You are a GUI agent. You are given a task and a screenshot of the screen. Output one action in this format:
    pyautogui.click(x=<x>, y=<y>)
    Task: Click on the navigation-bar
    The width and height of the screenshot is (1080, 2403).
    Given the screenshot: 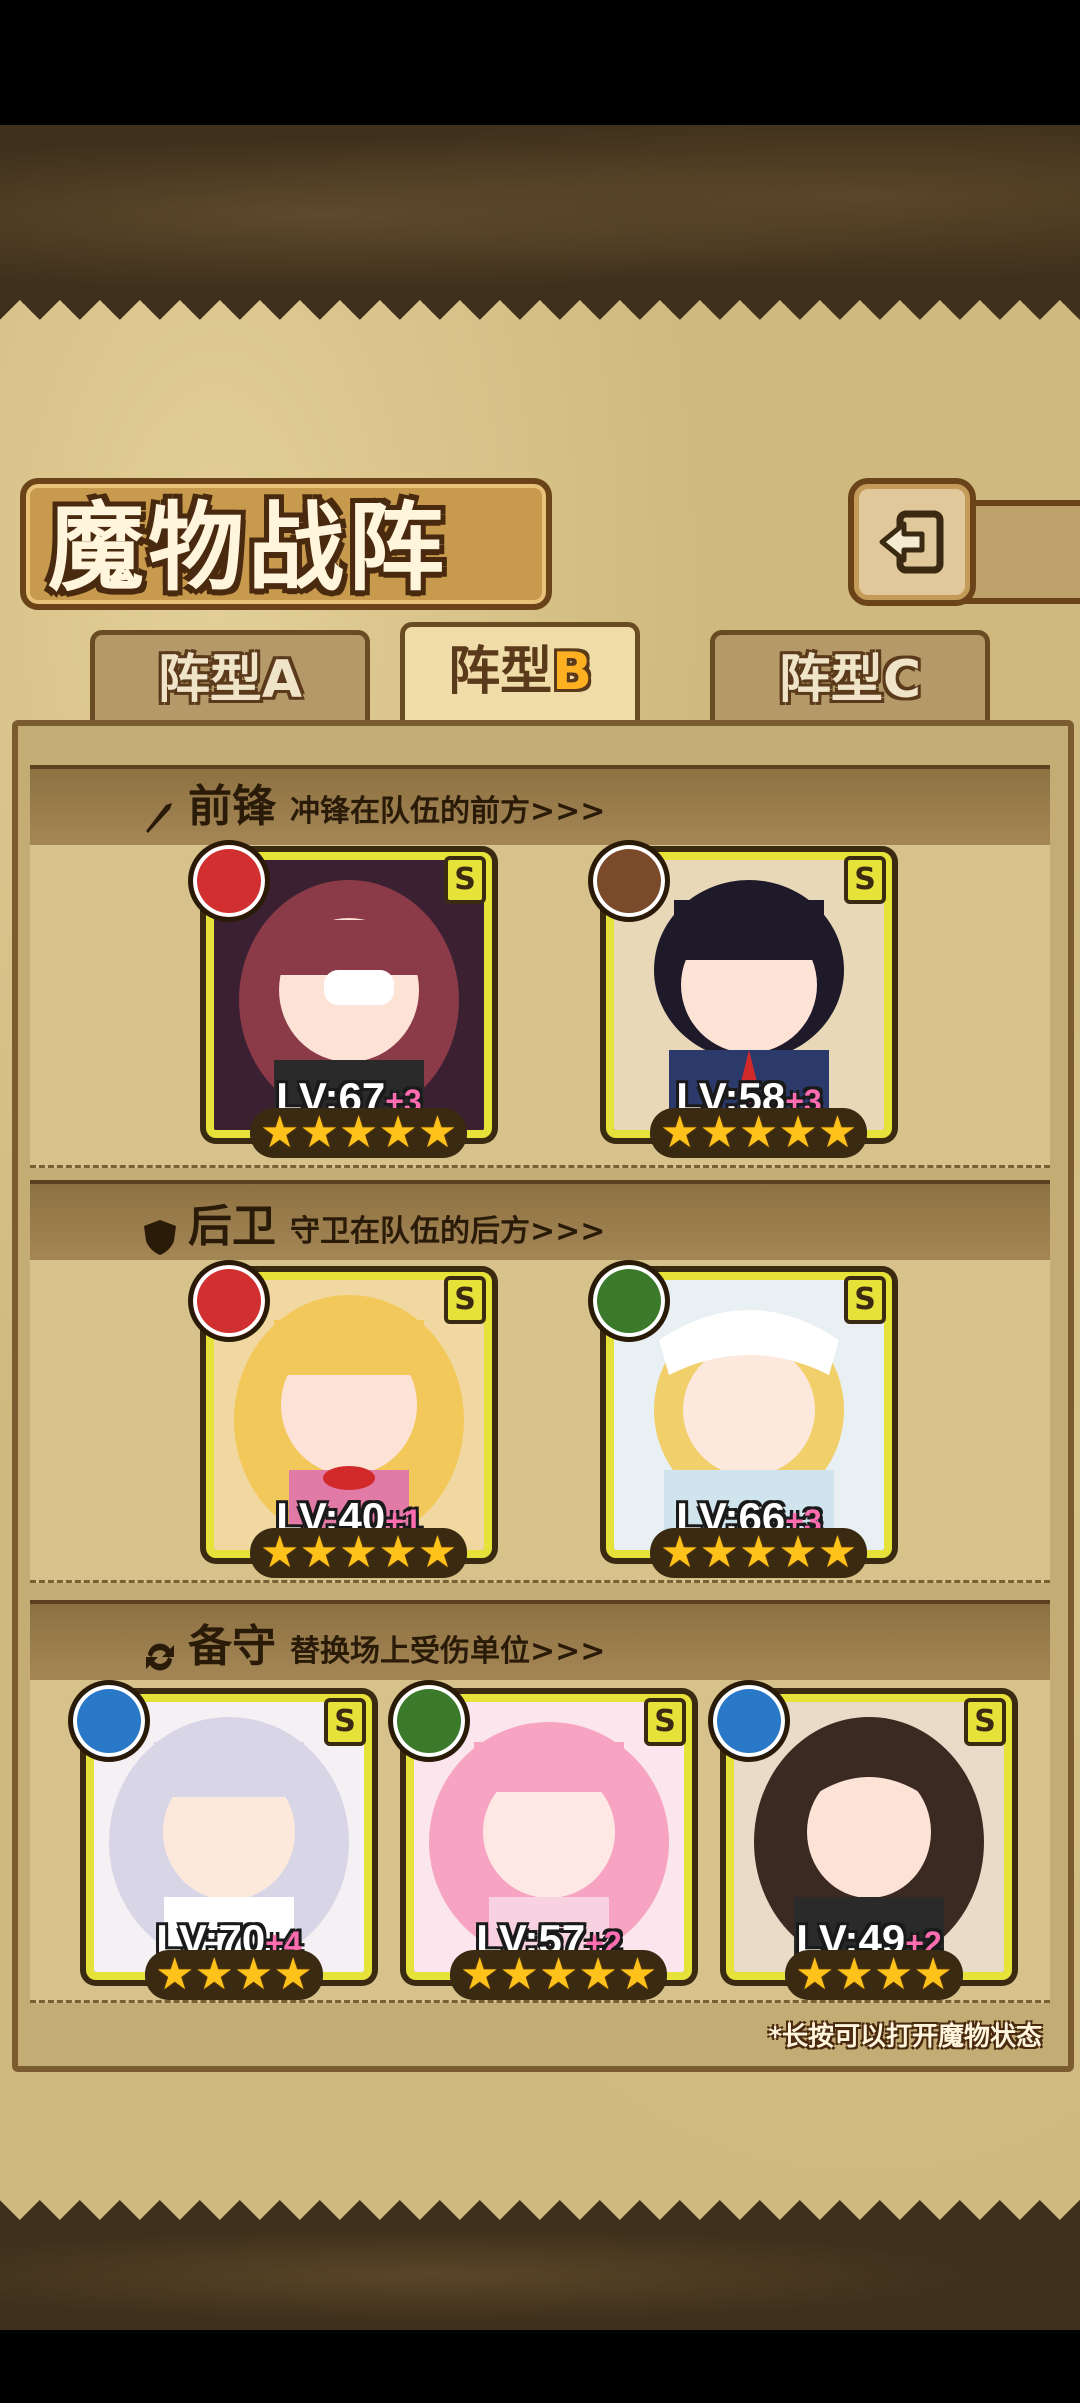 What is the action you would take?
    pyautogui.click(x=540, y=2366)
    